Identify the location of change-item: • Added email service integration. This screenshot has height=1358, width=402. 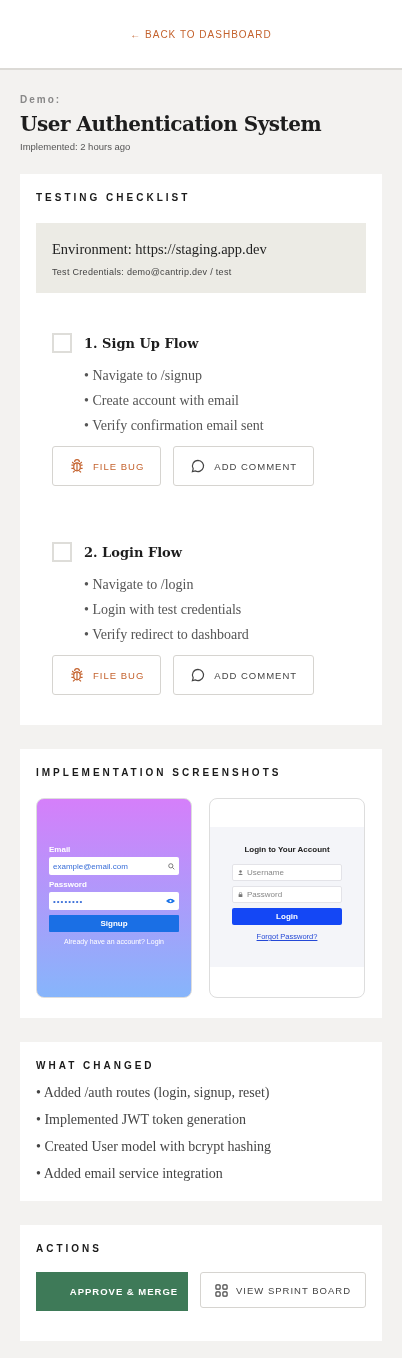
(130, 1174).